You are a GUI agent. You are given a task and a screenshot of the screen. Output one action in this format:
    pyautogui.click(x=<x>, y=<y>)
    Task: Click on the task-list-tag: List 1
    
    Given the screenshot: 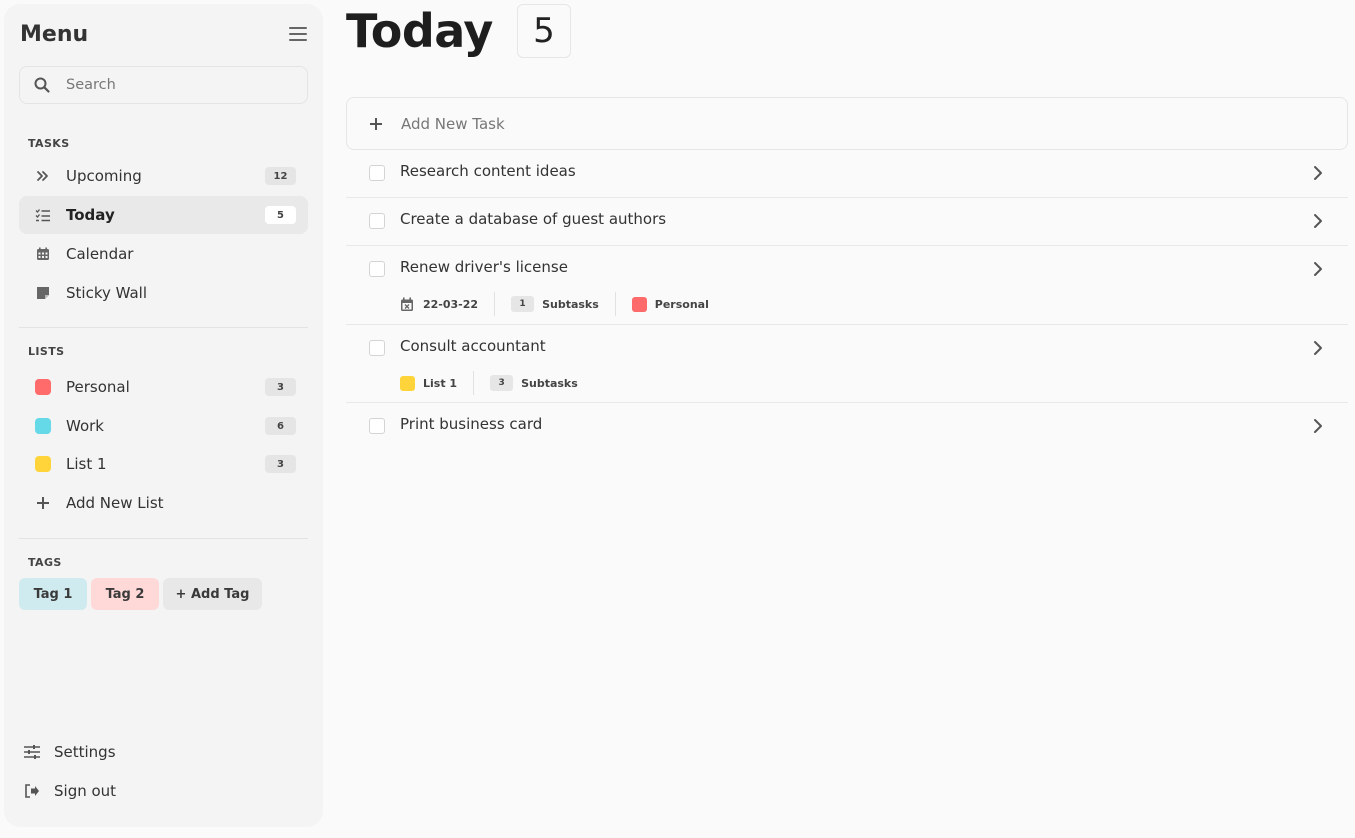 What is the action you would take?
    pyautogui.click(x=437, y=383)
    